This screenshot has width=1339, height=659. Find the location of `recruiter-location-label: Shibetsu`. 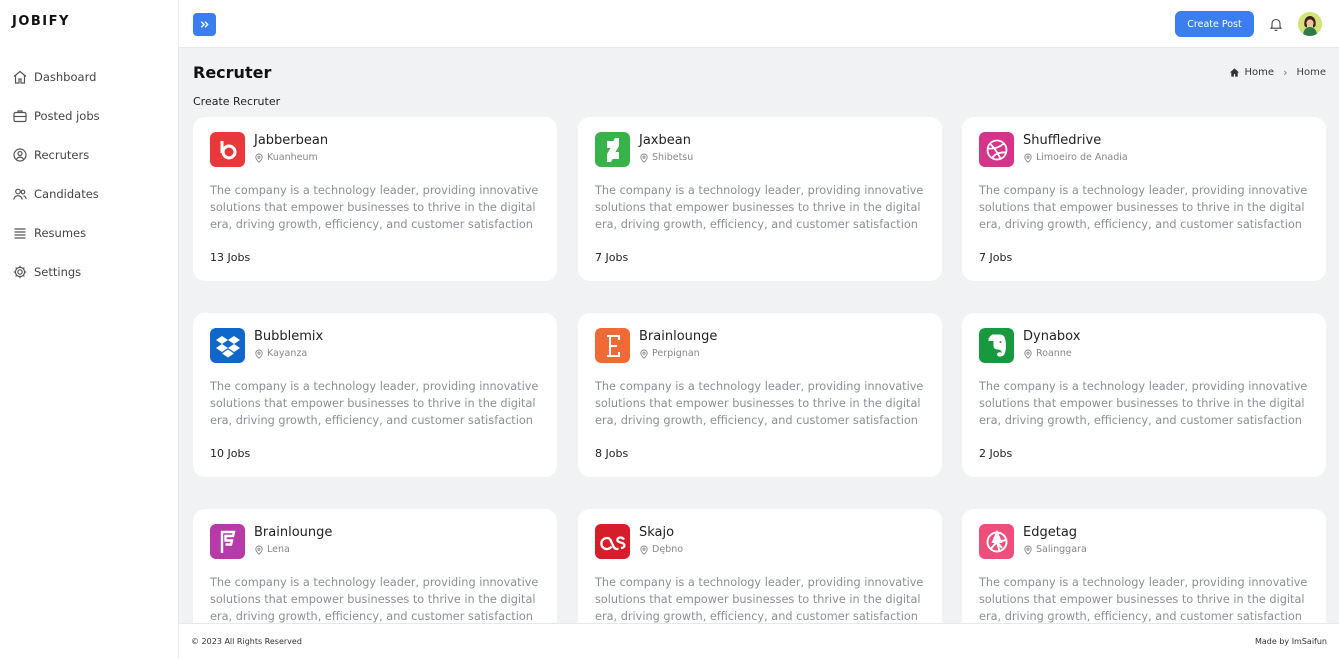

recruiter-location-label: Shibetsu is located at coordinates (673, 157).